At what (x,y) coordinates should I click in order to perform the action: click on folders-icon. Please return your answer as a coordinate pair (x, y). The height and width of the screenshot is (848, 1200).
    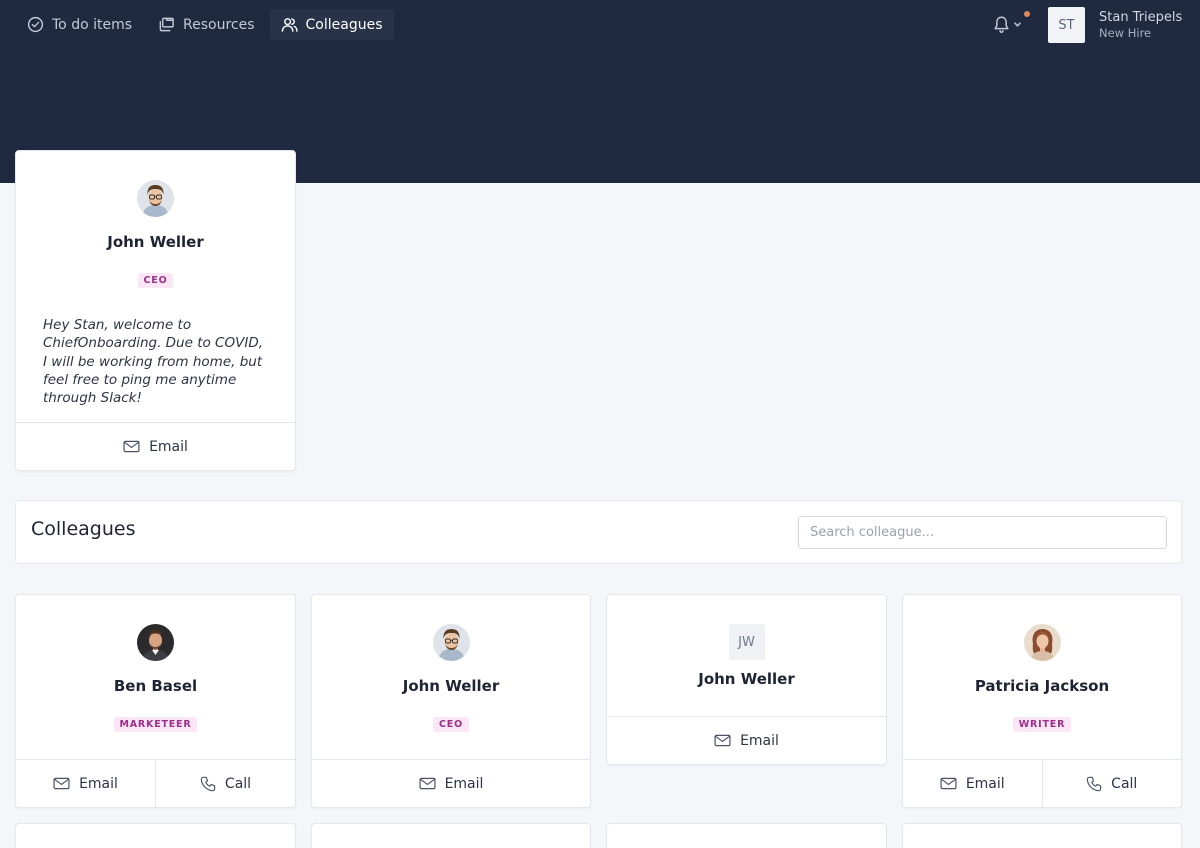
    Looking at the image, I should click on (166, 24).